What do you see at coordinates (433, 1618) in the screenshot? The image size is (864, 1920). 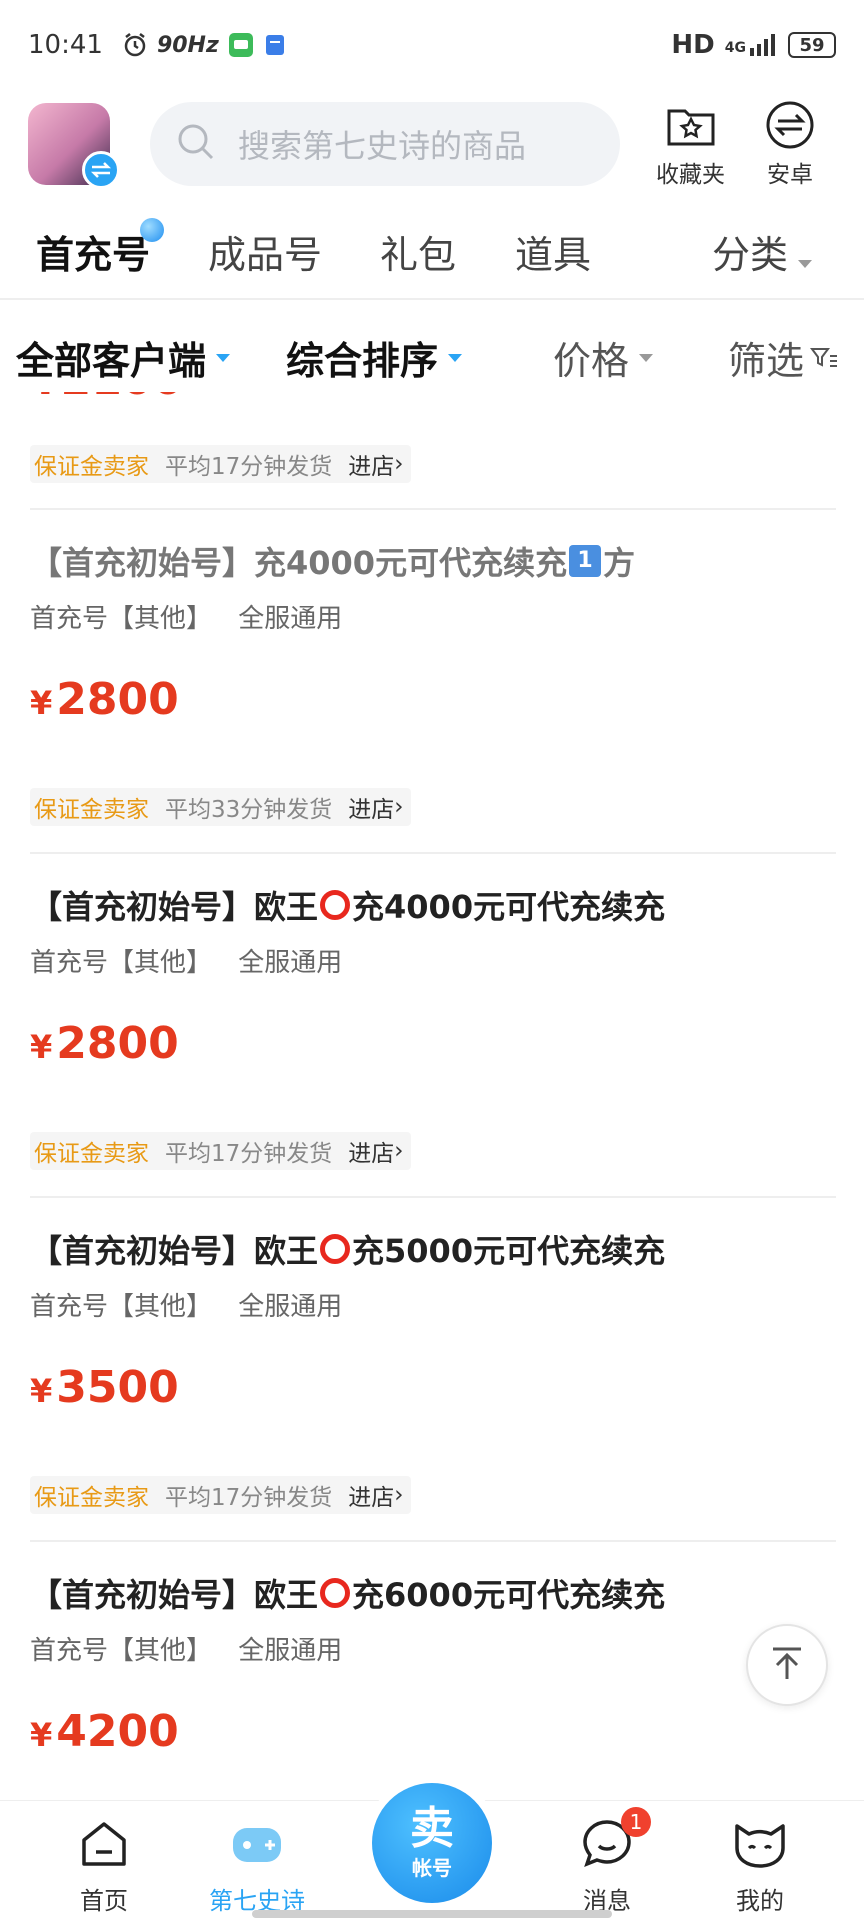 I see `list-item: 【首充初始号】欧王 充6000元可代充续充 首充号【其他】 全服通用` at bounding box center [433, 1618].